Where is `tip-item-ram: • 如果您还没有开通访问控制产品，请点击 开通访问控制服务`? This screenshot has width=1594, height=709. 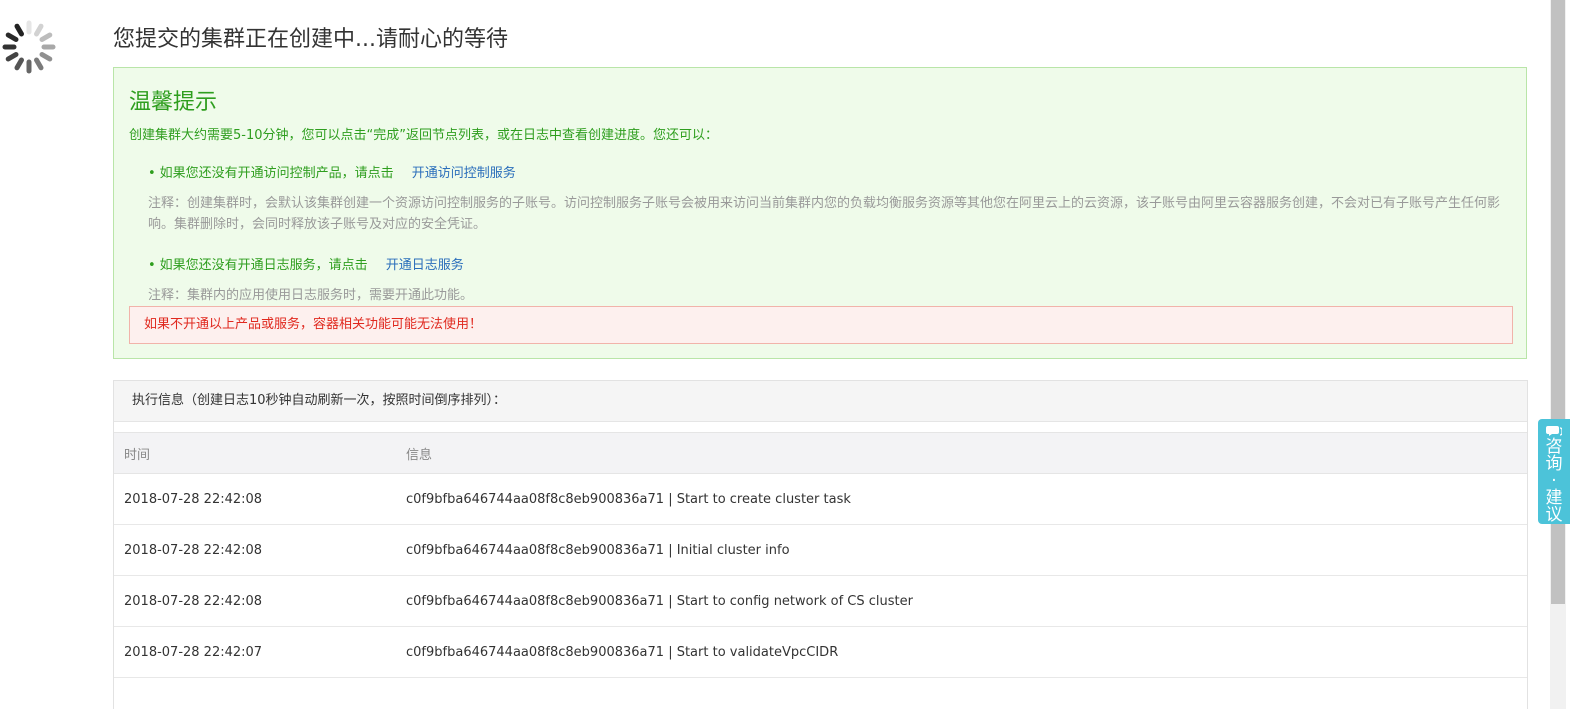 tip-item-ram: • 如果您还没有开通访问控制产品，请点击 开通访问控制服务 is located at coordinates (332, 171).